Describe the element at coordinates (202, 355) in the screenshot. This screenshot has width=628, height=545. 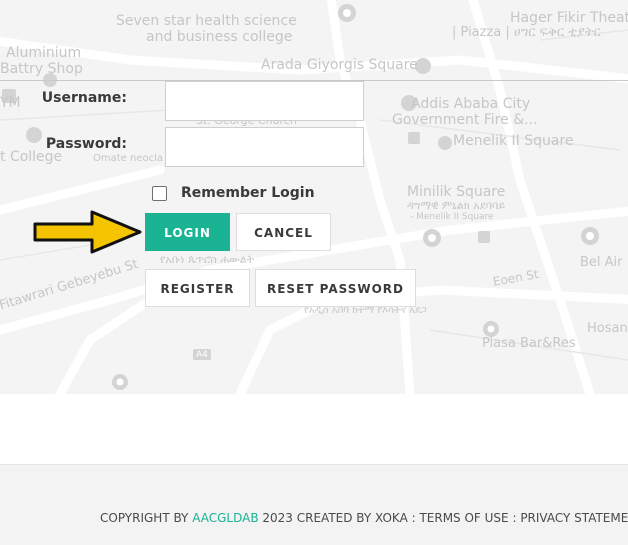
I see `map-label: A4` at that location.